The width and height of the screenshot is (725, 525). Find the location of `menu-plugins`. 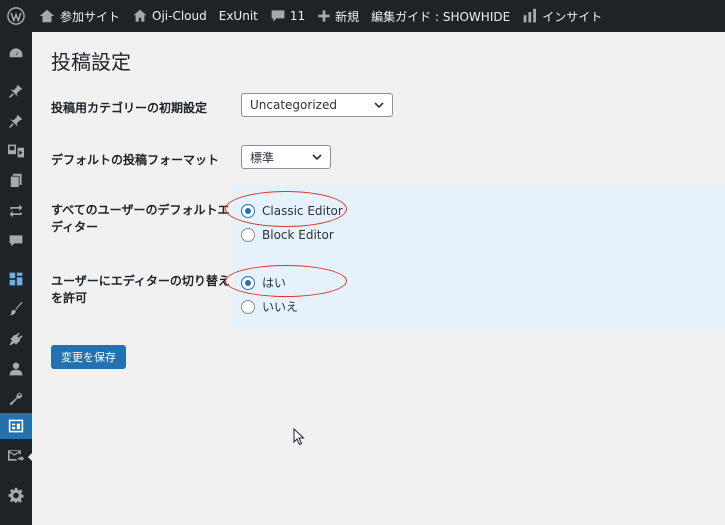

menu-plugins is located at coordinates (16, 339).